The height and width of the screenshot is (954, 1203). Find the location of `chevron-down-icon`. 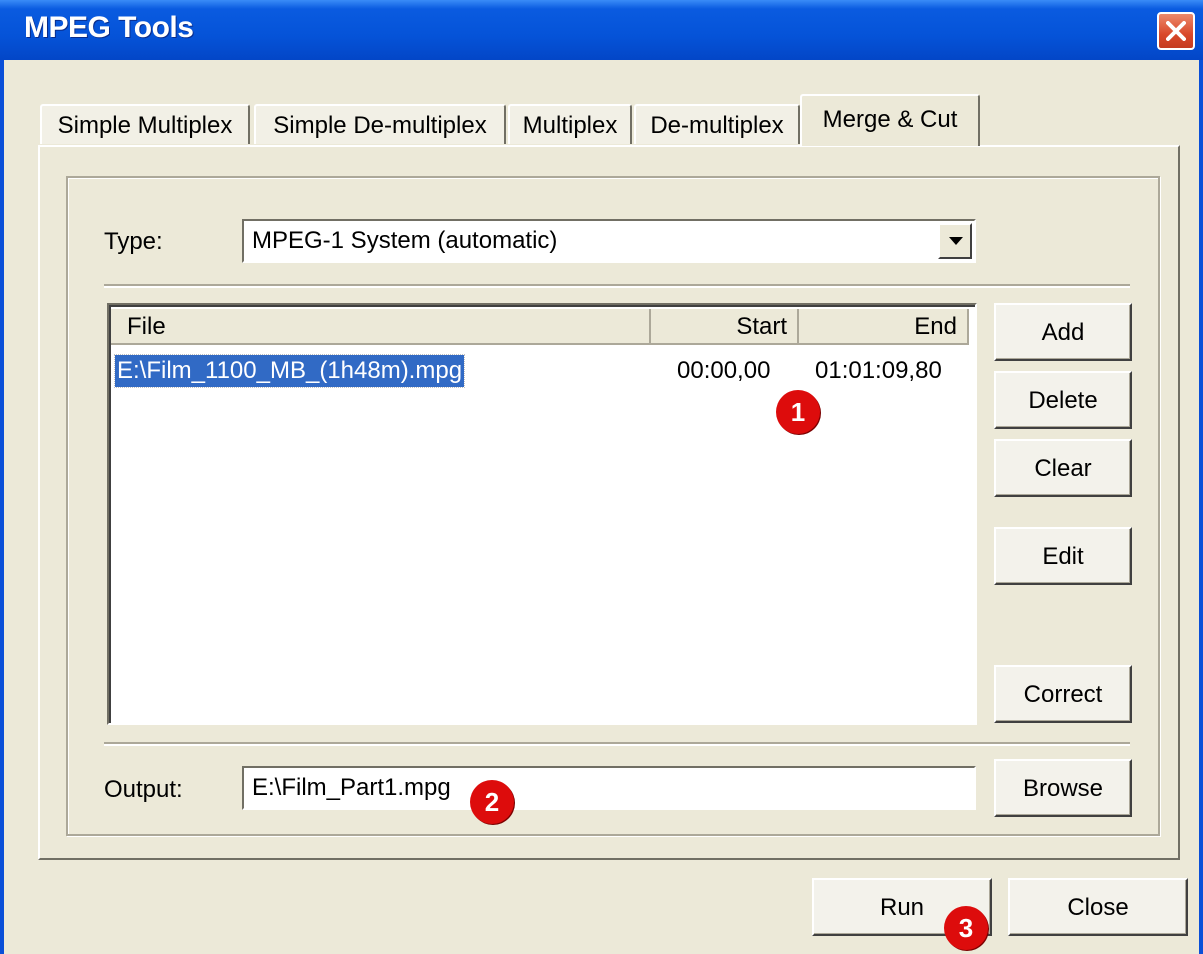

chevron-down-icon is located at coordinates (956, 241).